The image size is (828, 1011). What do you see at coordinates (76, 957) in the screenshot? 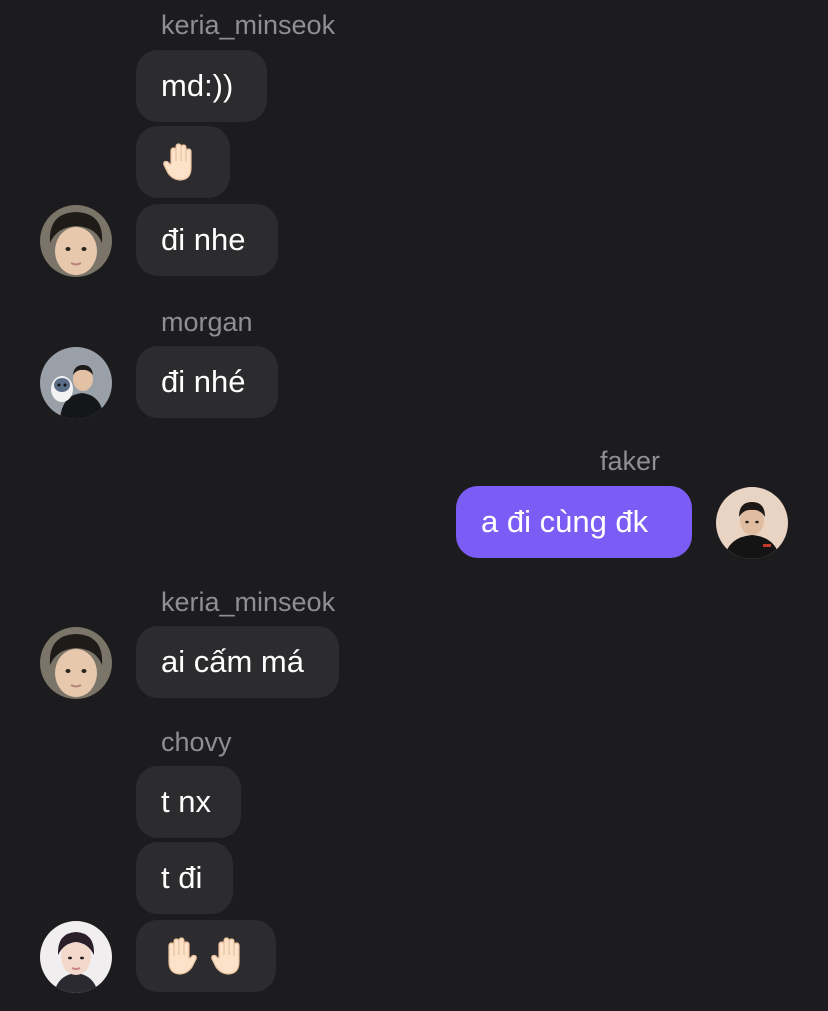
I see `avatar-chovy` at bounding box center [76, 957].